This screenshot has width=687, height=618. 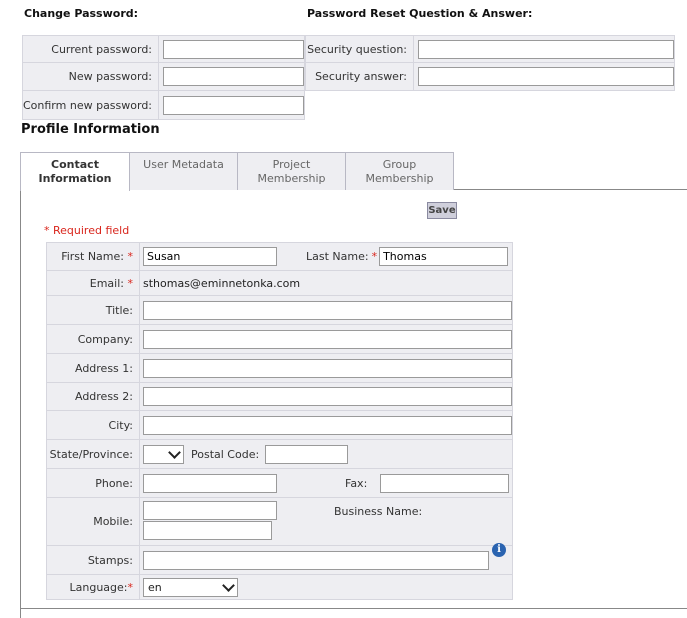 What do you see at coordinates (327, 425) in the screenshot?
I see `city-input` at bounding box center [327, 425].